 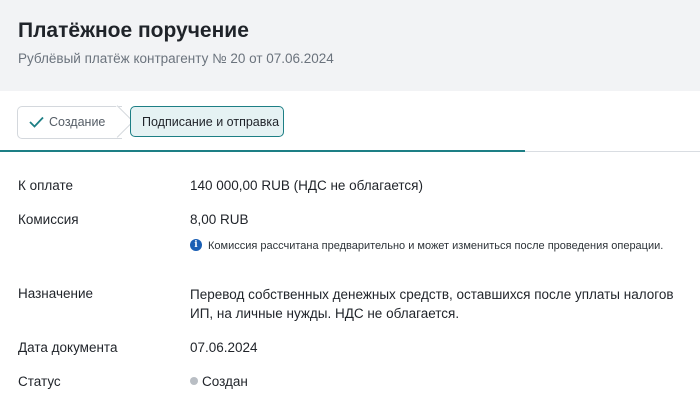 I want to click on date-value: 07.06.2024, so click(x=224, y=347).